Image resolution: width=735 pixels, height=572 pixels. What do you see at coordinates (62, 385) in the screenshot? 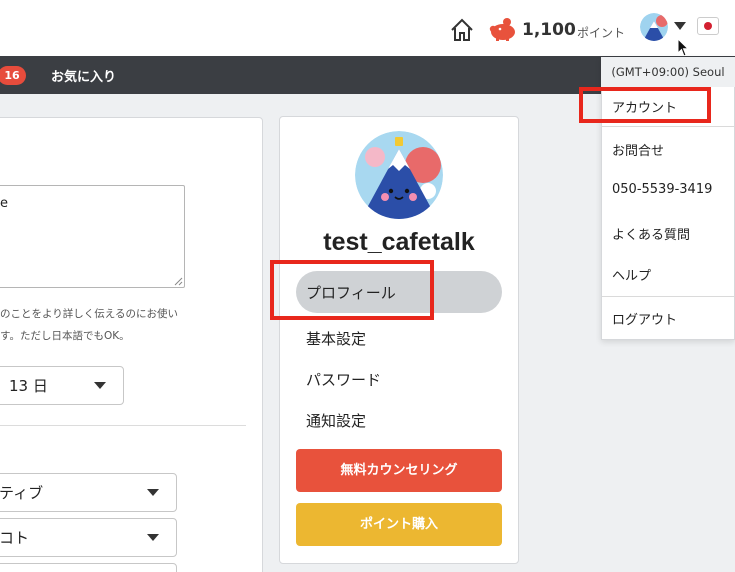
I see `birth-day-select: 13 日` at bounding box center [62, 385].